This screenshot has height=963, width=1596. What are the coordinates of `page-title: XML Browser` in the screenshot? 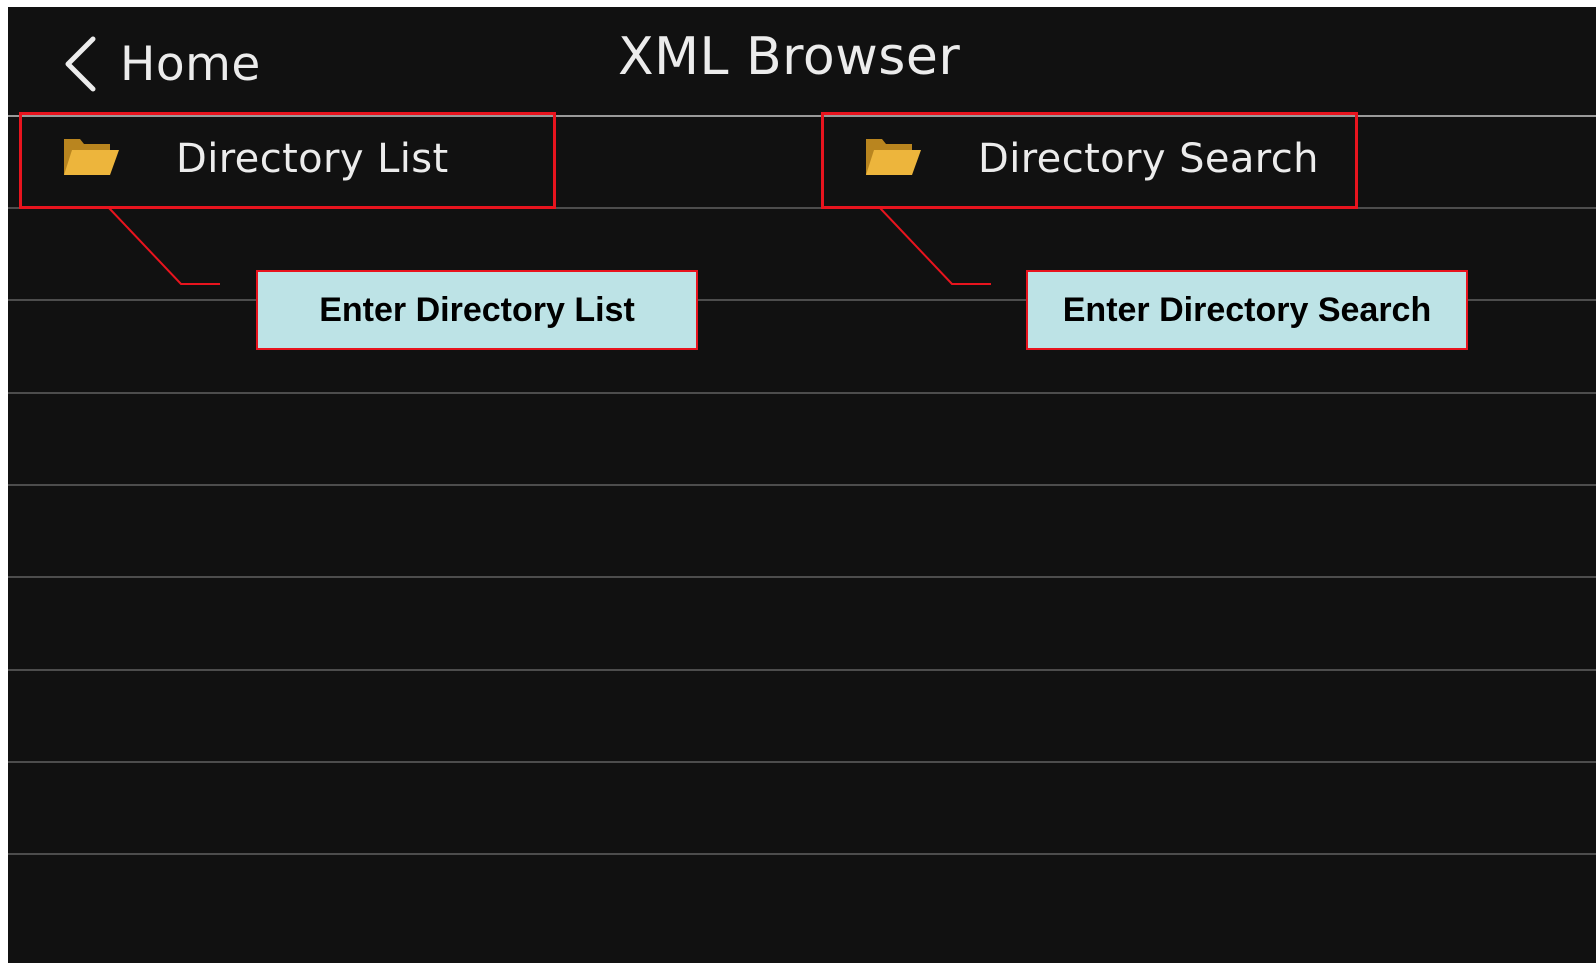 It's located at (789, 57).